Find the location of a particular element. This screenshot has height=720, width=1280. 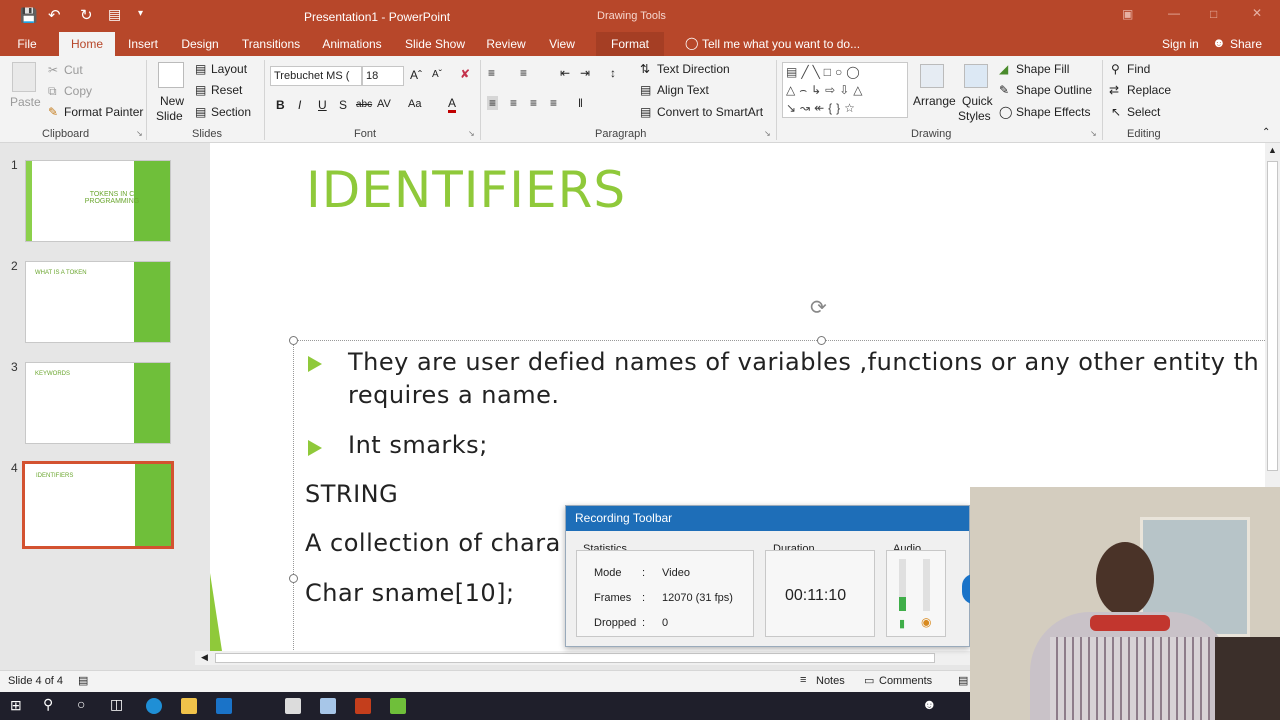

restore-icon: □ is located at coordinates (1213, 14).